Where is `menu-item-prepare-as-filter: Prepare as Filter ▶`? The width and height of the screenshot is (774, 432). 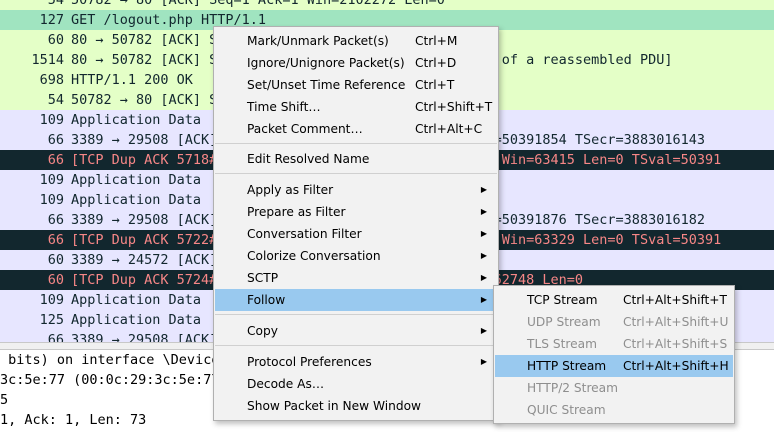
menu-item-prepare-as-filter: Prepare as Filter ▶ is located at coordinates (356, 212).